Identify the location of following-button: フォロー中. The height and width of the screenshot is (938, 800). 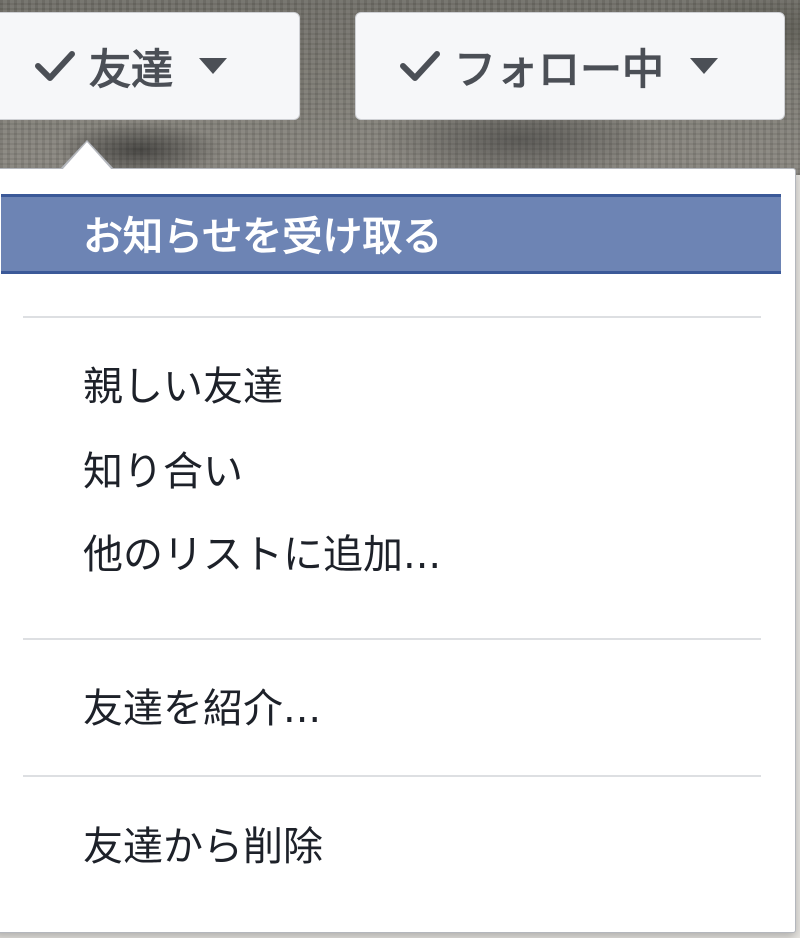
(570, 66).